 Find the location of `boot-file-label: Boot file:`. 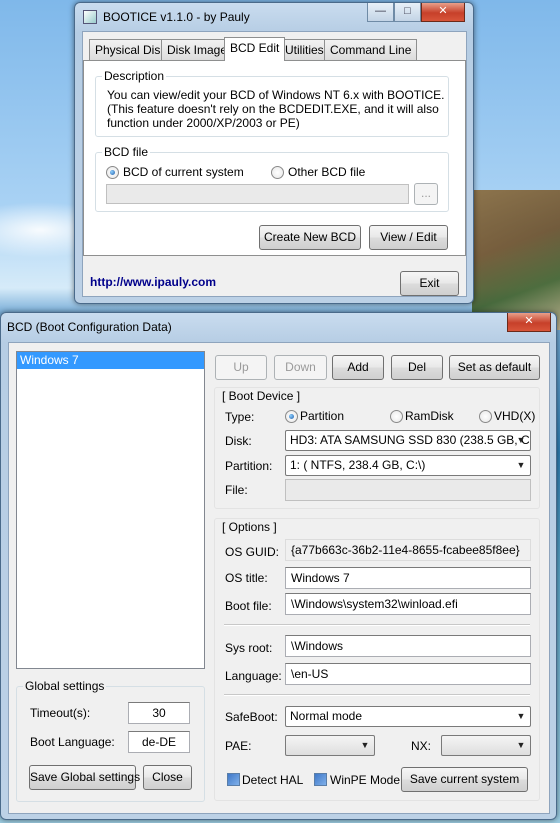

boot-file-label: Boot file: is located at coordinates (248, 606).